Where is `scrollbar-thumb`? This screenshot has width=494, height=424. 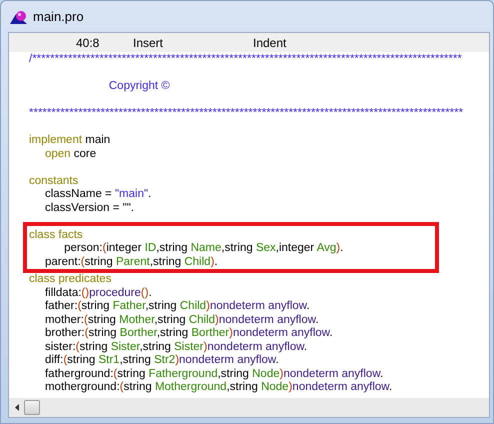
scrollbar-thumb is located at coordinates (32, 407).